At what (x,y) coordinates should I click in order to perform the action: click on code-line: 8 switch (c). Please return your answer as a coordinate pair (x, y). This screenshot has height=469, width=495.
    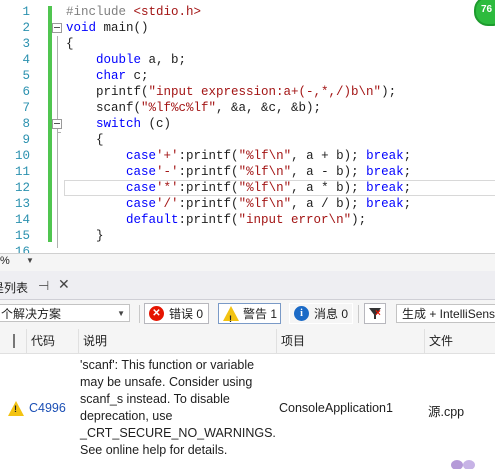
    Looking at the image, I should click on (247, 124).